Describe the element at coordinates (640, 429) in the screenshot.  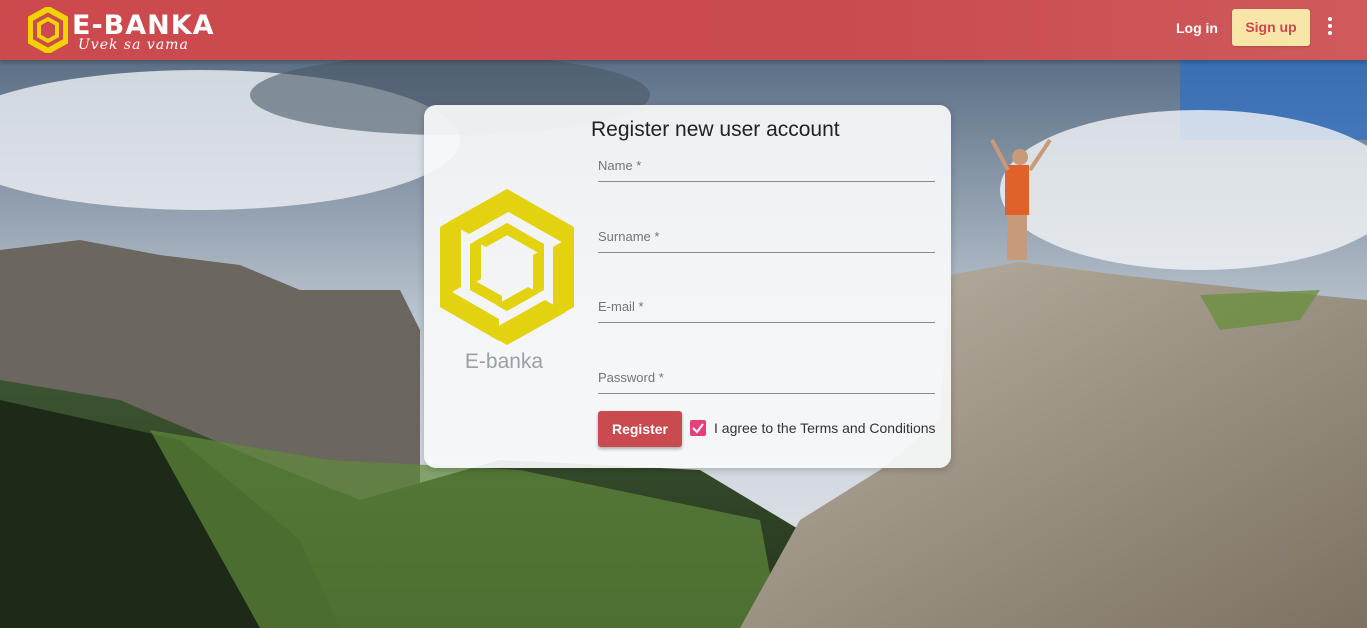
I see `register-button: Register` at that location.